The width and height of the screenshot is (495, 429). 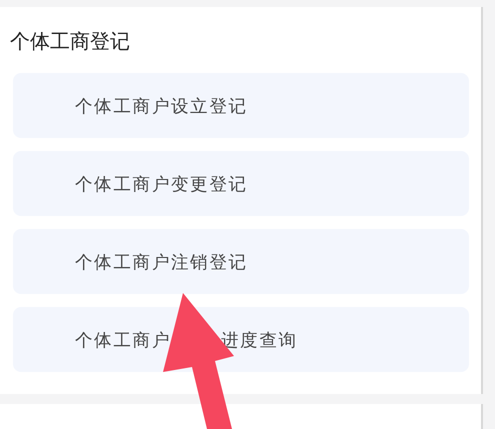 I want to click on menu-item: 个体工商户设立登记, so click(x=241, y=105).